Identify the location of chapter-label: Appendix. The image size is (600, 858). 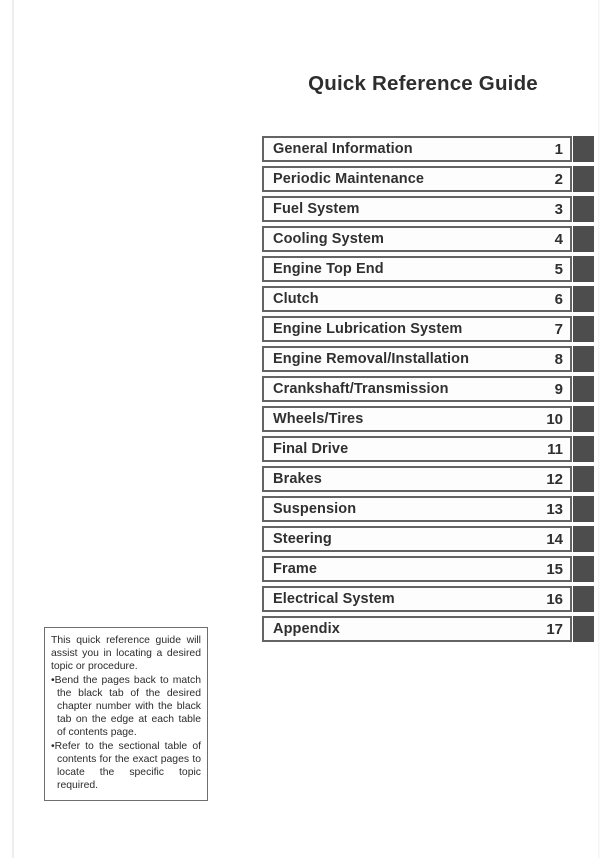
(306, 629).